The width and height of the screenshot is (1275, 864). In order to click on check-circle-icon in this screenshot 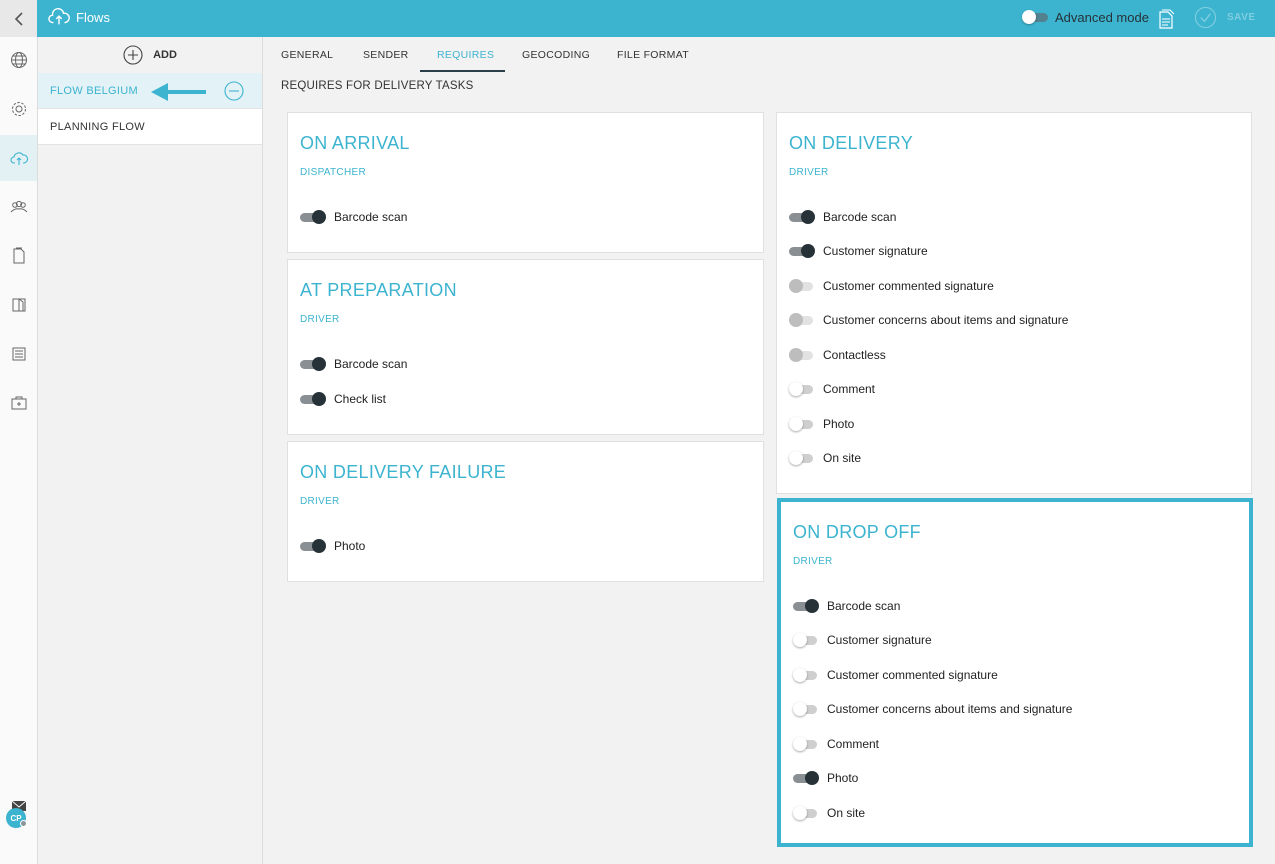, I will do `click(1205, 17)`.